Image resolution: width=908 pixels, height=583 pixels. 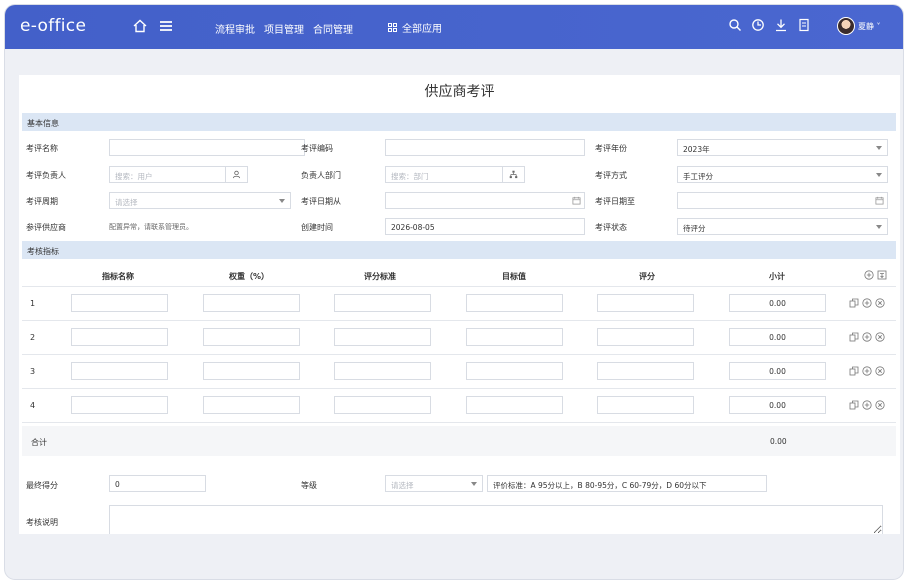 What do you see at coordinates (42, 201) in the screenshot?
I see `evaluation-period-label: 考评周期` at bounding box center [42, 201].